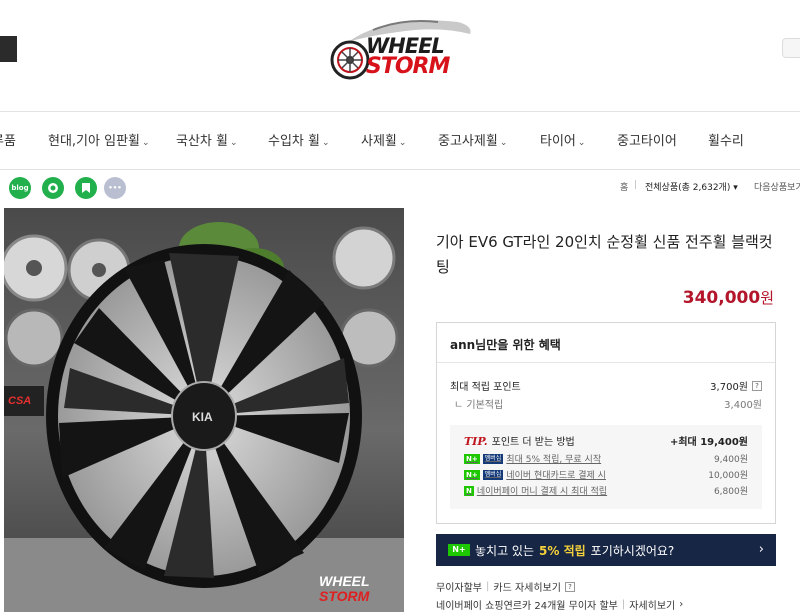 Image resolution: width=800 pixels, height=612 pixels. I want to click on installment-row: 무이자할부 | 카드 자세히보기 ?, so click(505, 586).